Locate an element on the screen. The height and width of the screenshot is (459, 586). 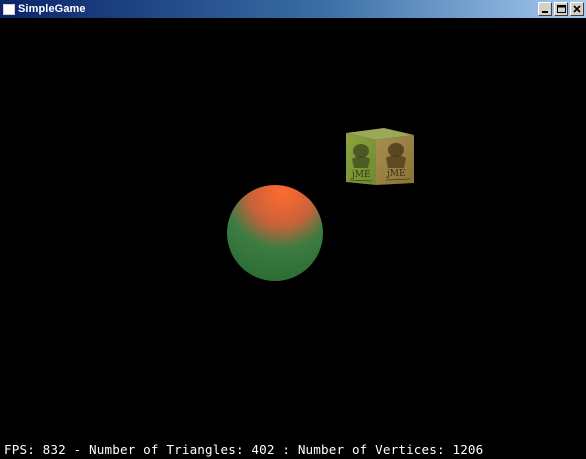
close-button is located at coordinates (577, 9).